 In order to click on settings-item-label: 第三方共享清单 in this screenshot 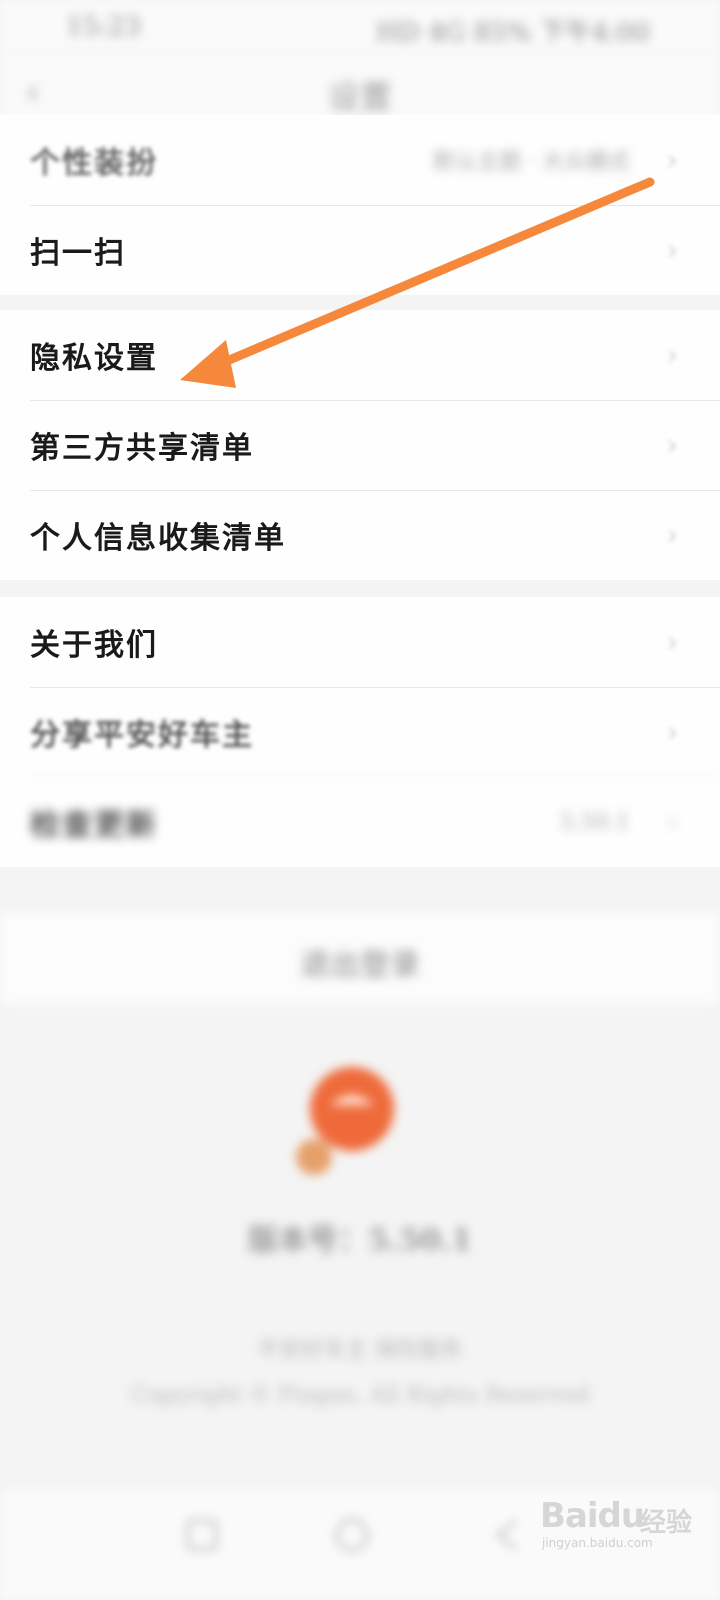, I will do `click(142, 448)`.